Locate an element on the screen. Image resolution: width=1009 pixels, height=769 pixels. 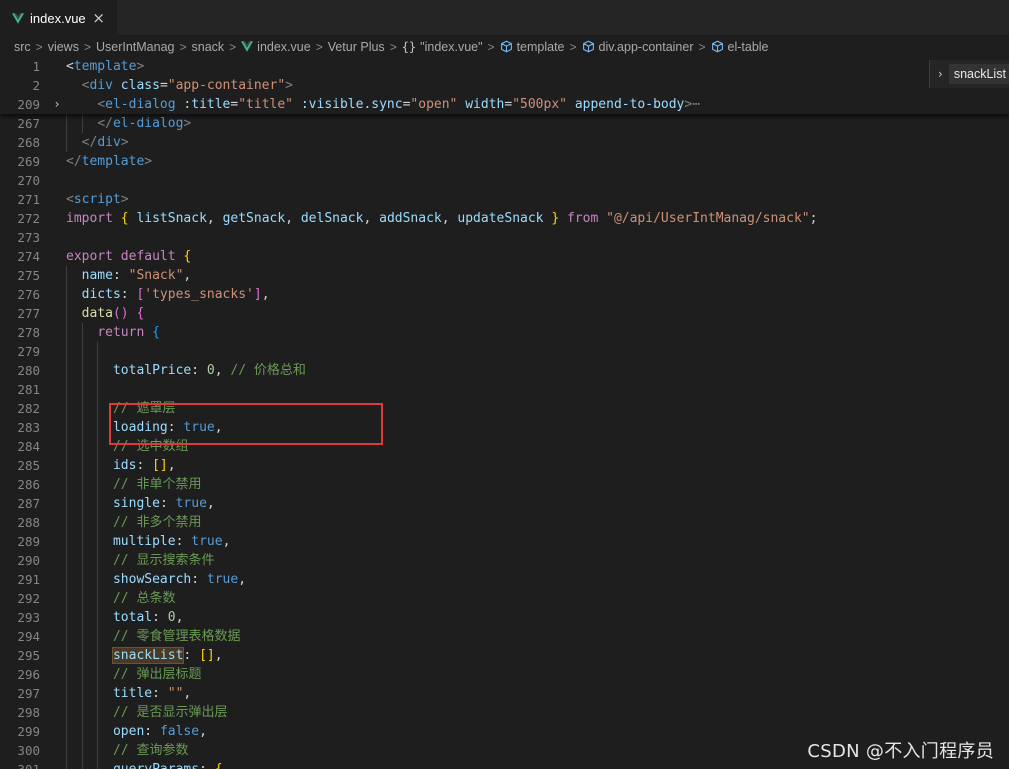
code-token: total is located at coordinates (132, 617).